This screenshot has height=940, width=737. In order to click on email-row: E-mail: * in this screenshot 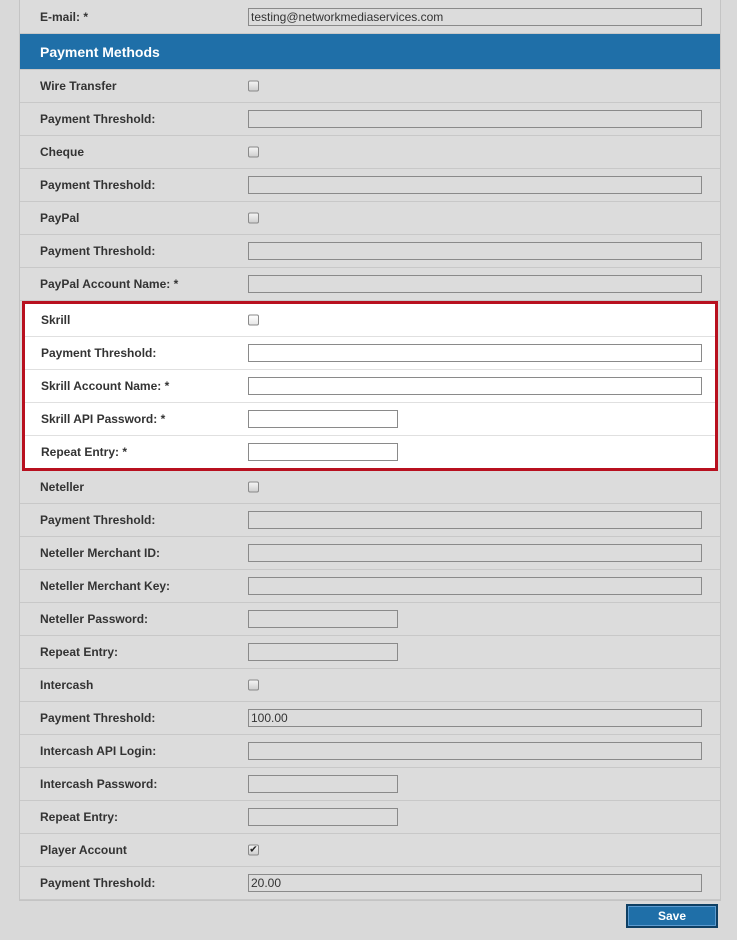, I will do `click(370, 17)`.